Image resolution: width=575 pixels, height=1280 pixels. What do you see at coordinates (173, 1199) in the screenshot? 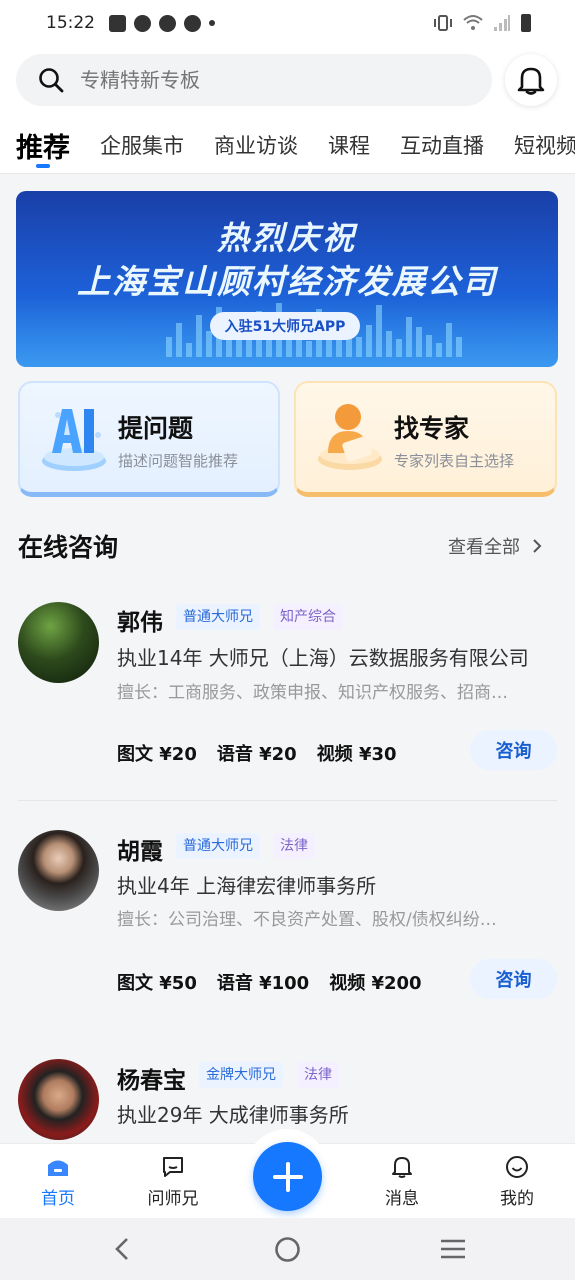
I see `nav-label: 问师兄` at bounding box center [173, 1199].